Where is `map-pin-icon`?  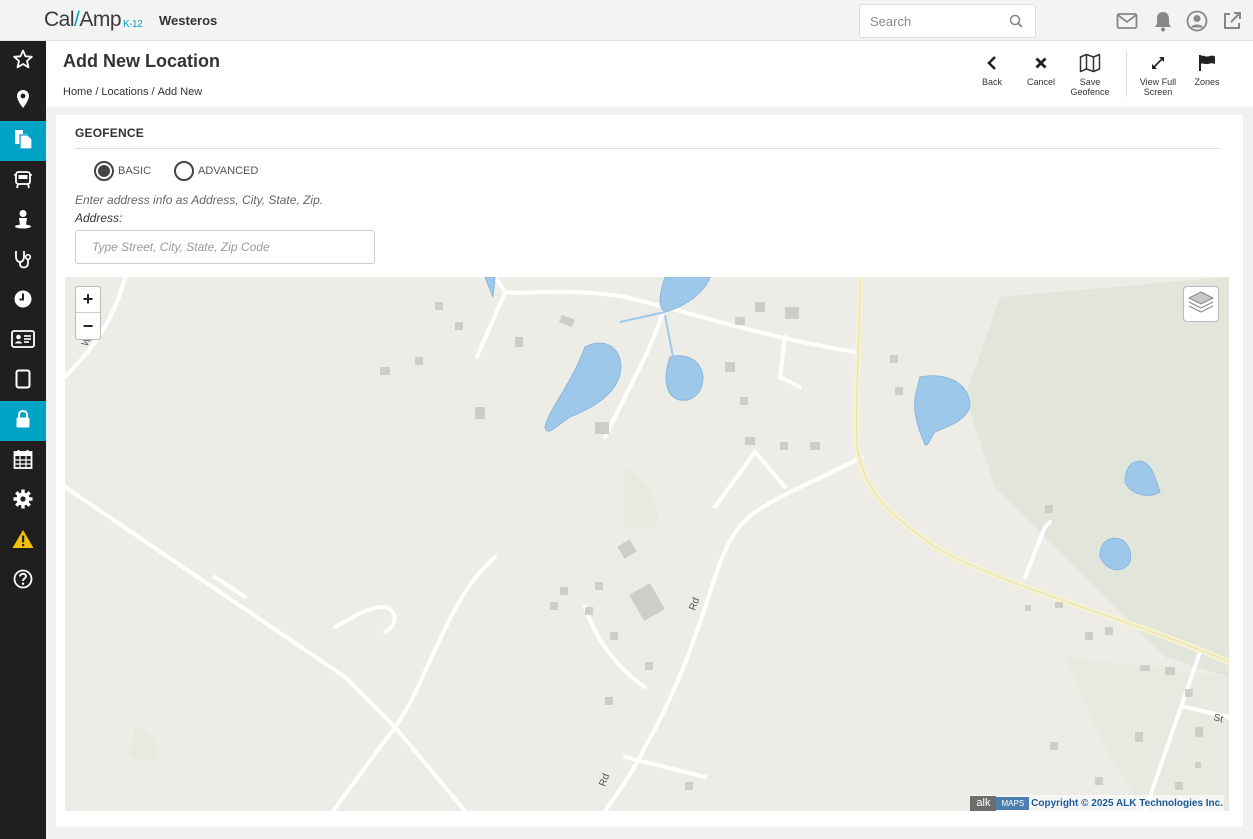 map-pin-icon is located at coordinates (23, 101).